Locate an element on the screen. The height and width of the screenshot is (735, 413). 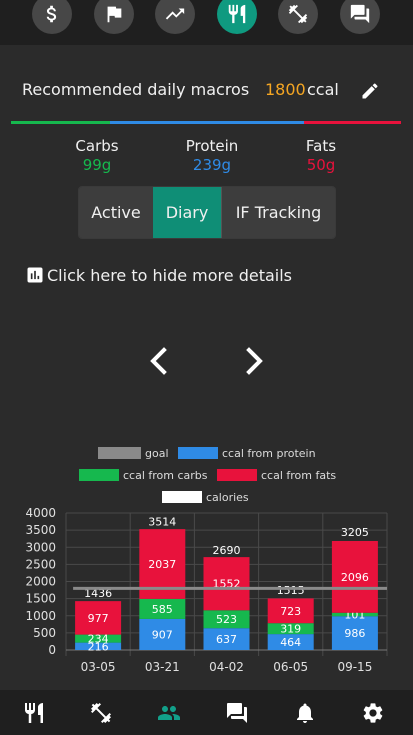
bar-value-label: 319 is located at coordinates (290, 629).